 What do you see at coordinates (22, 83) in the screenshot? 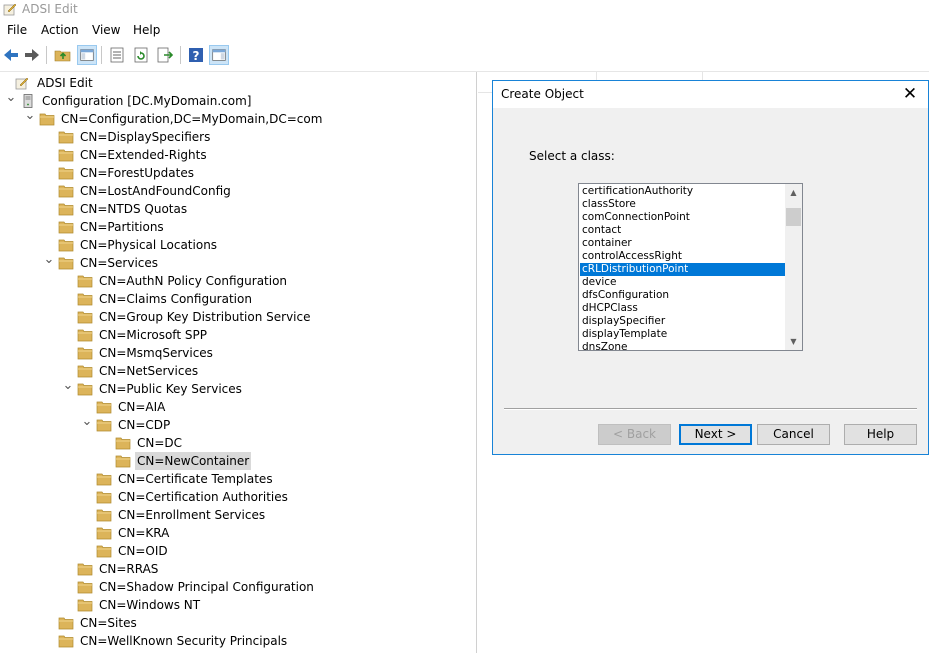
I see `adsi-edit-icon` at bounding box center [22, 83].